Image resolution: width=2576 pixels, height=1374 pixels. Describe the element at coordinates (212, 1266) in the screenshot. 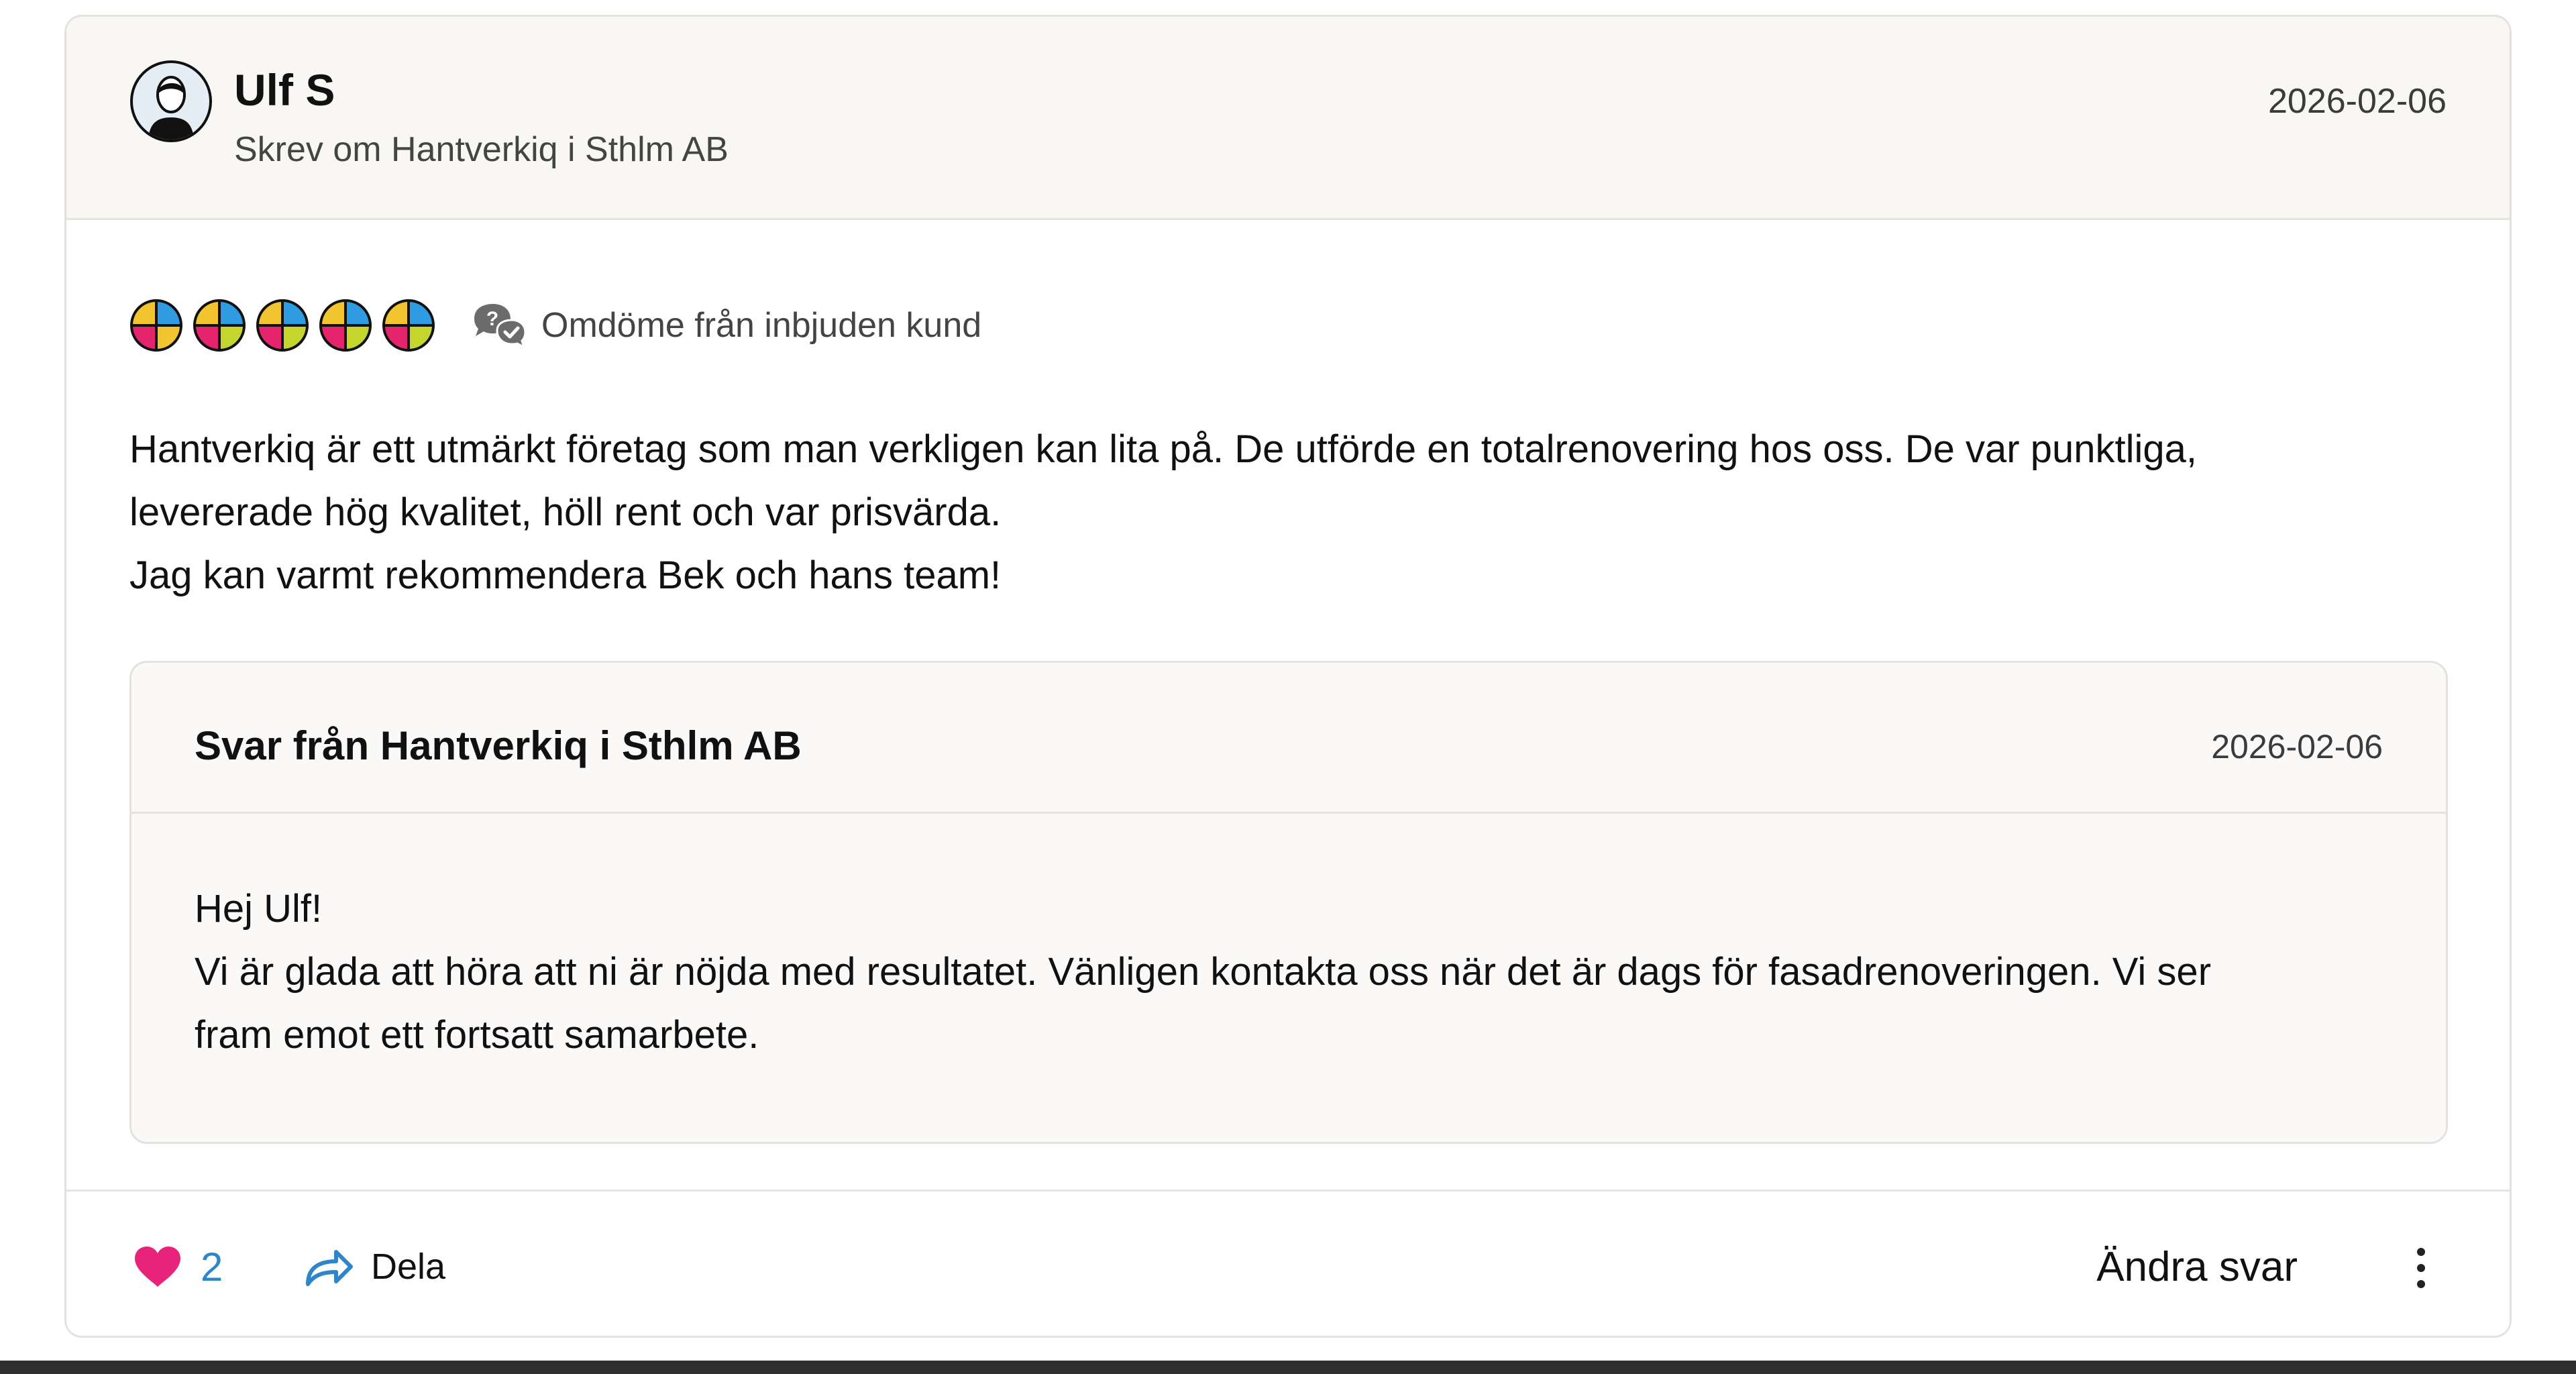

I see `like-count: 2` at that location.